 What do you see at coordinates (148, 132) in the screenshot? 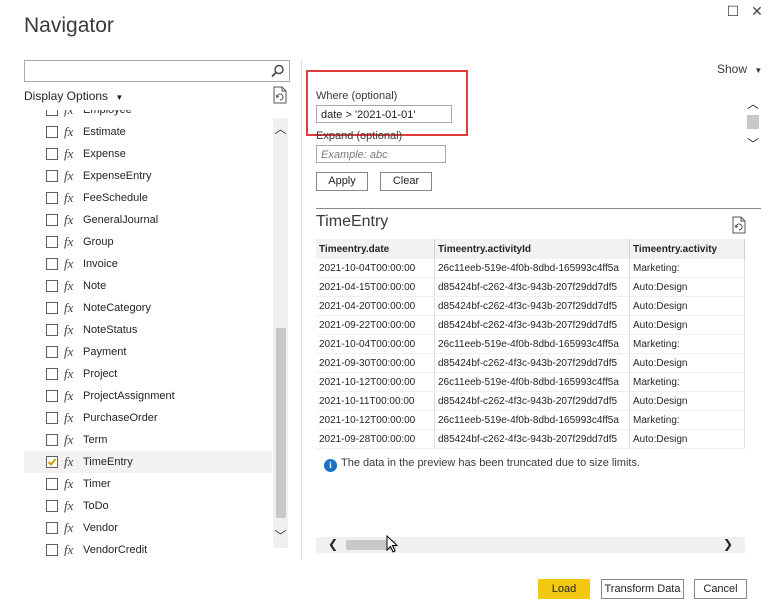
I see `list-item: fx Estimate` at bounding box center [148, 132].